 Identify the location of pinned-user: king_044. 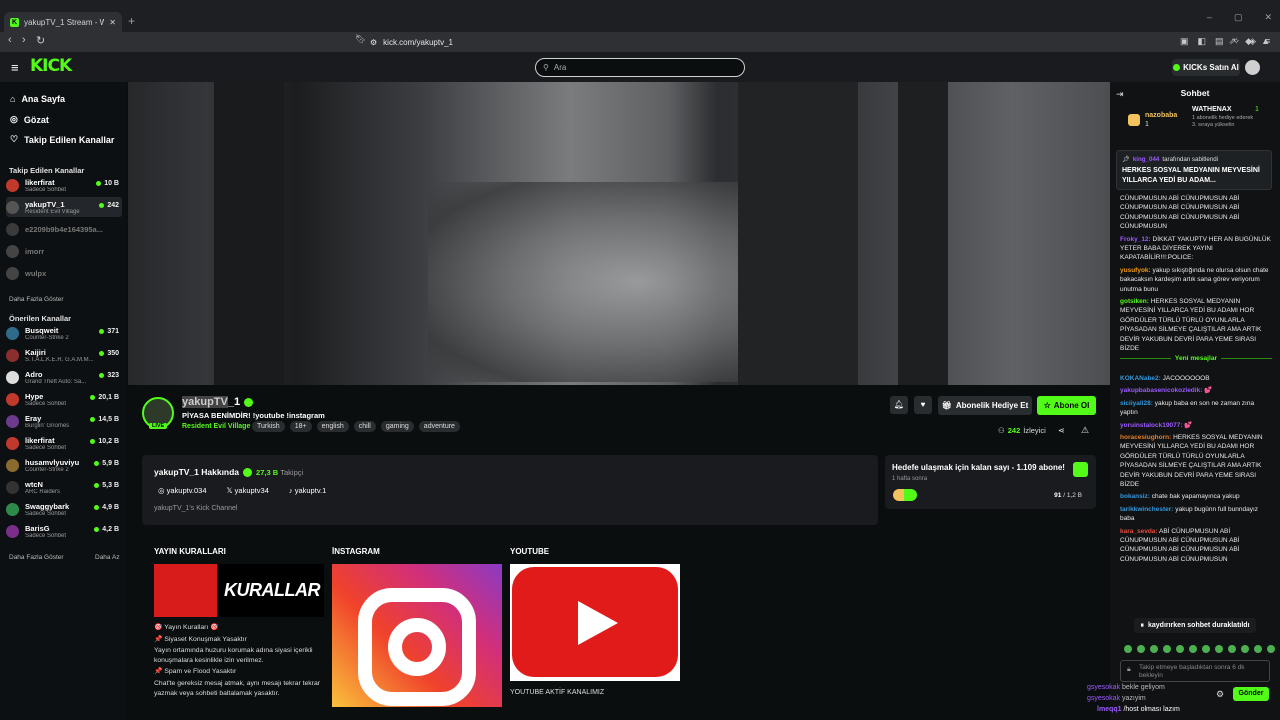
(1146, 159).